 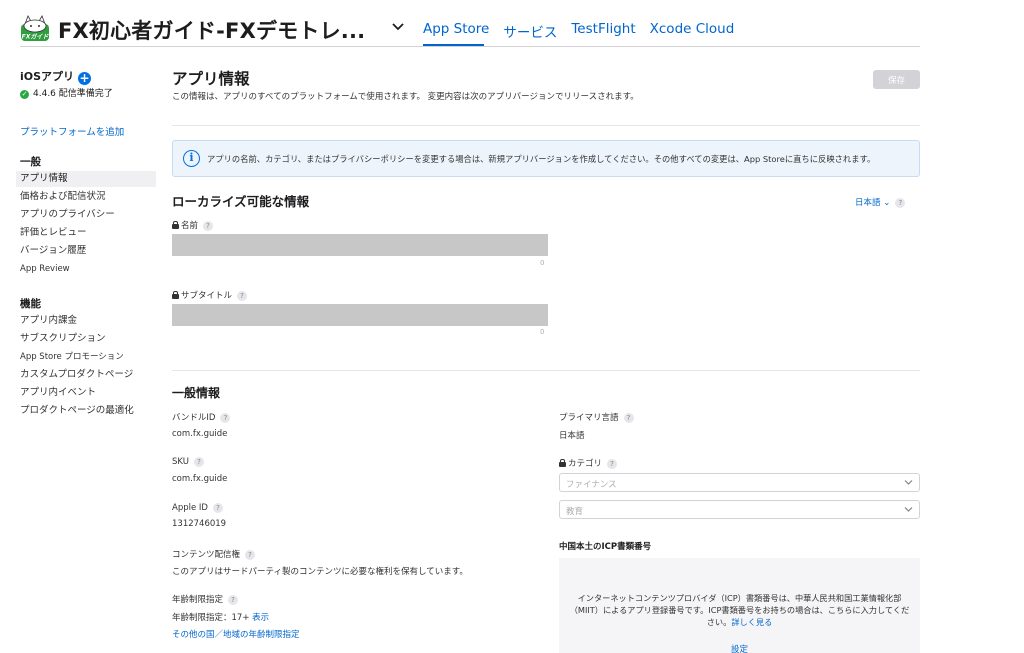 I want to click on icp-setting-link: 設定, so click(x=739, y=648).